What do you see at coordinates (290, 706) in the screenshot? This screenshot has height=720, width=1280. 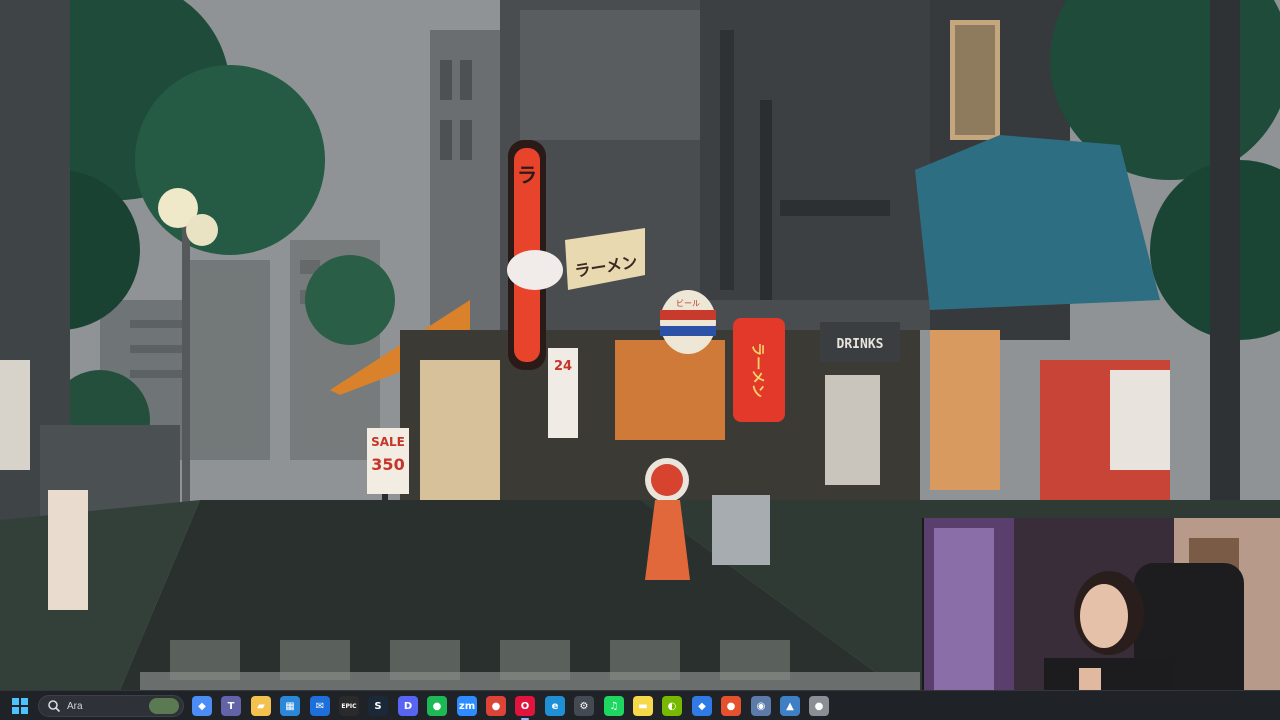 I see `store-icon: ▦` at bounding box center [290, 706].